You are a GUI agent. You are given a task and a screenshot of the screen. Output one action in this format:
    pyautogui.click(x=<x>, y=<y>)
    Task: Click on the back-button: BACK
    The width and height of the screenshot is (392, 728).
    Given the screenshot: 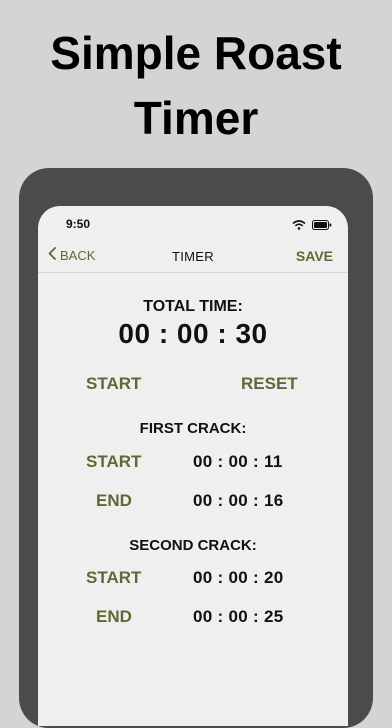 What is the action you would take?
    pyautogui.click(x=71, y=255)
    